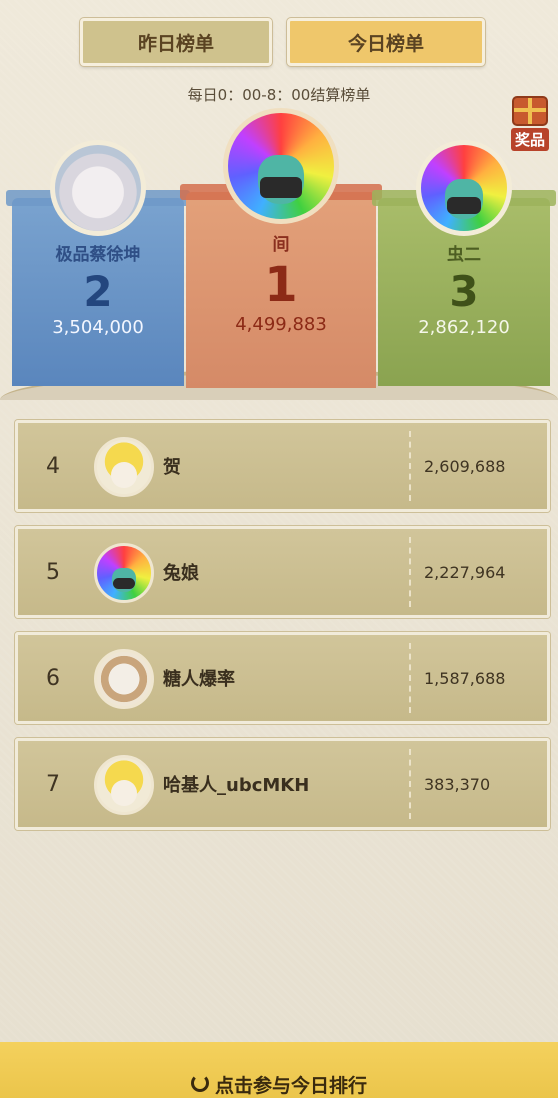  What do you see at coordinates (236, 785) in the screenshot?
I see `player-name: 哈基人_ubcMKH` at bounding box center [236, 785].